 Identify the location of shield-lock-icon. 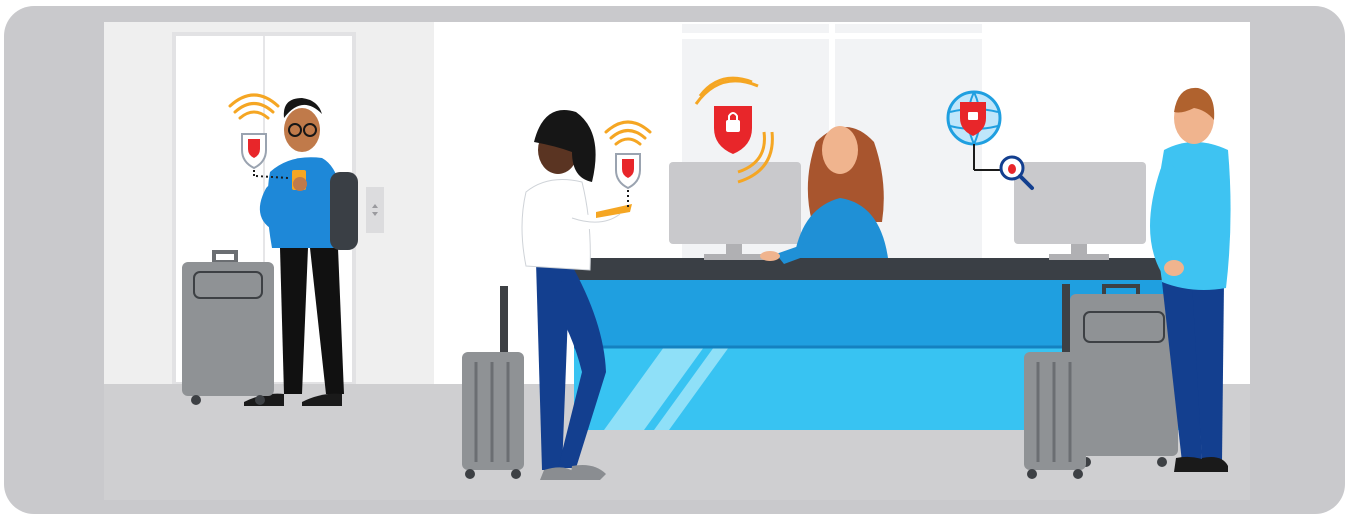
(628, 180).